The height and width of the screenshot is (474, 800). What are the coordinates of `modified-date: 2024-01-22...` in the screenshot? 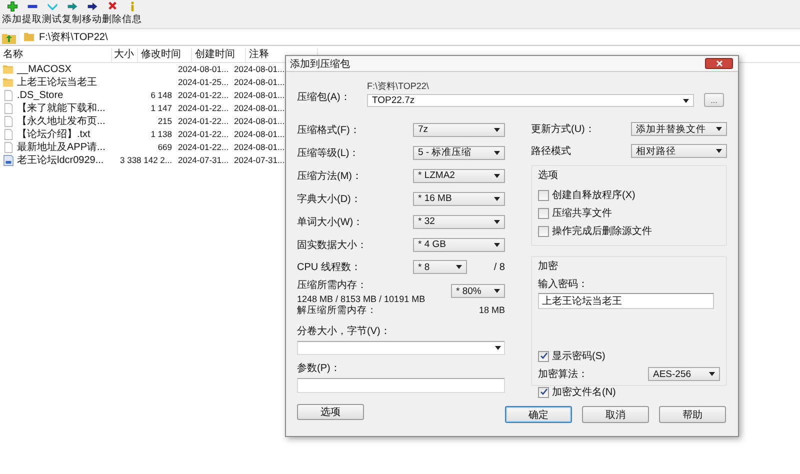 It's located at (203, 147).